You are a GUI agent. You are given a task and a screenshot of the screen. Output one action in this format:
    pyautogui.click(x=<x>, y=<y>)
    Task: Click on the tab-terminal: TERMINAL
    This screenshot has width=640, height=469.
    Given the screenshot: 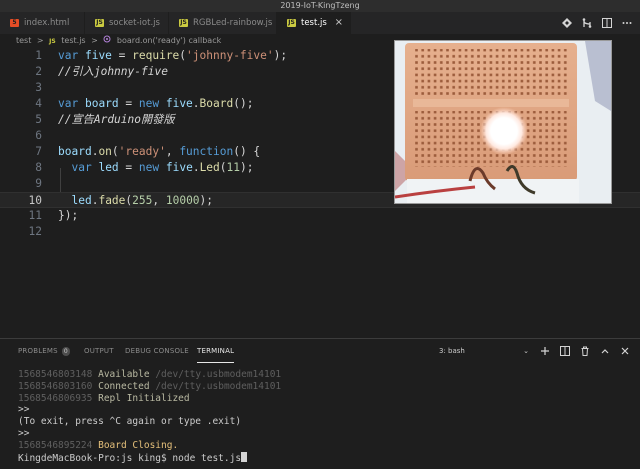 What is the action you would take?
    pyautogui.click(x=216, y=351)
    